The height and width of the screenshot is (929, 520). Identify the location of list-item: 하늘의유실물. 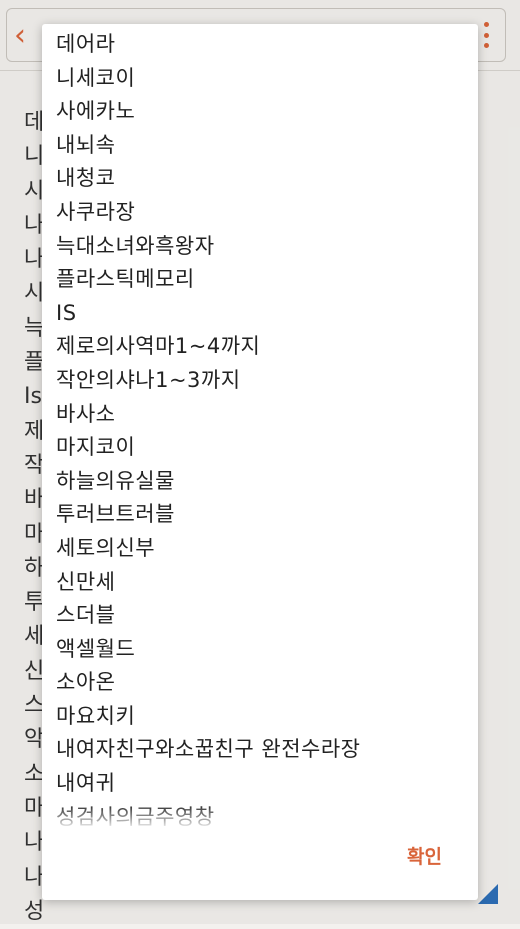
(115, 480).